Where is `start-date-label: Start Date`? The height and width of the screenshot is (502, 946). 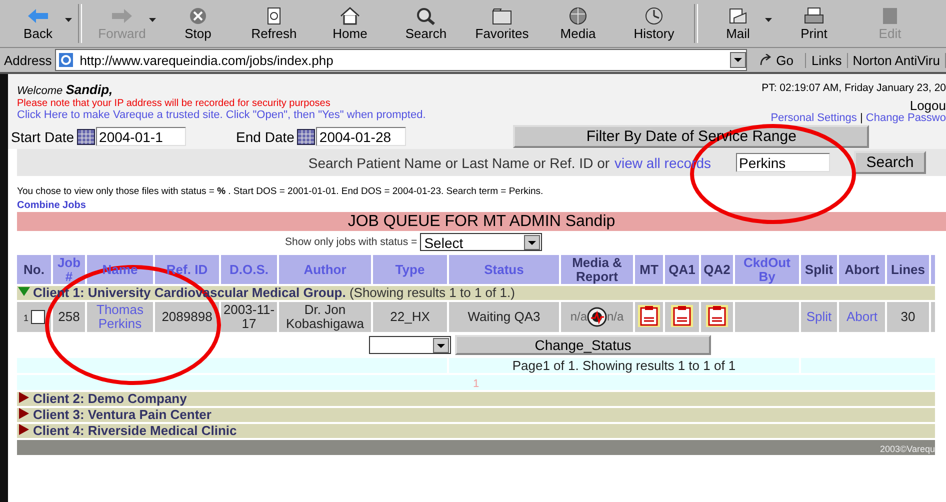
start-date-label: Start Date is located at coordinates (42, 136).